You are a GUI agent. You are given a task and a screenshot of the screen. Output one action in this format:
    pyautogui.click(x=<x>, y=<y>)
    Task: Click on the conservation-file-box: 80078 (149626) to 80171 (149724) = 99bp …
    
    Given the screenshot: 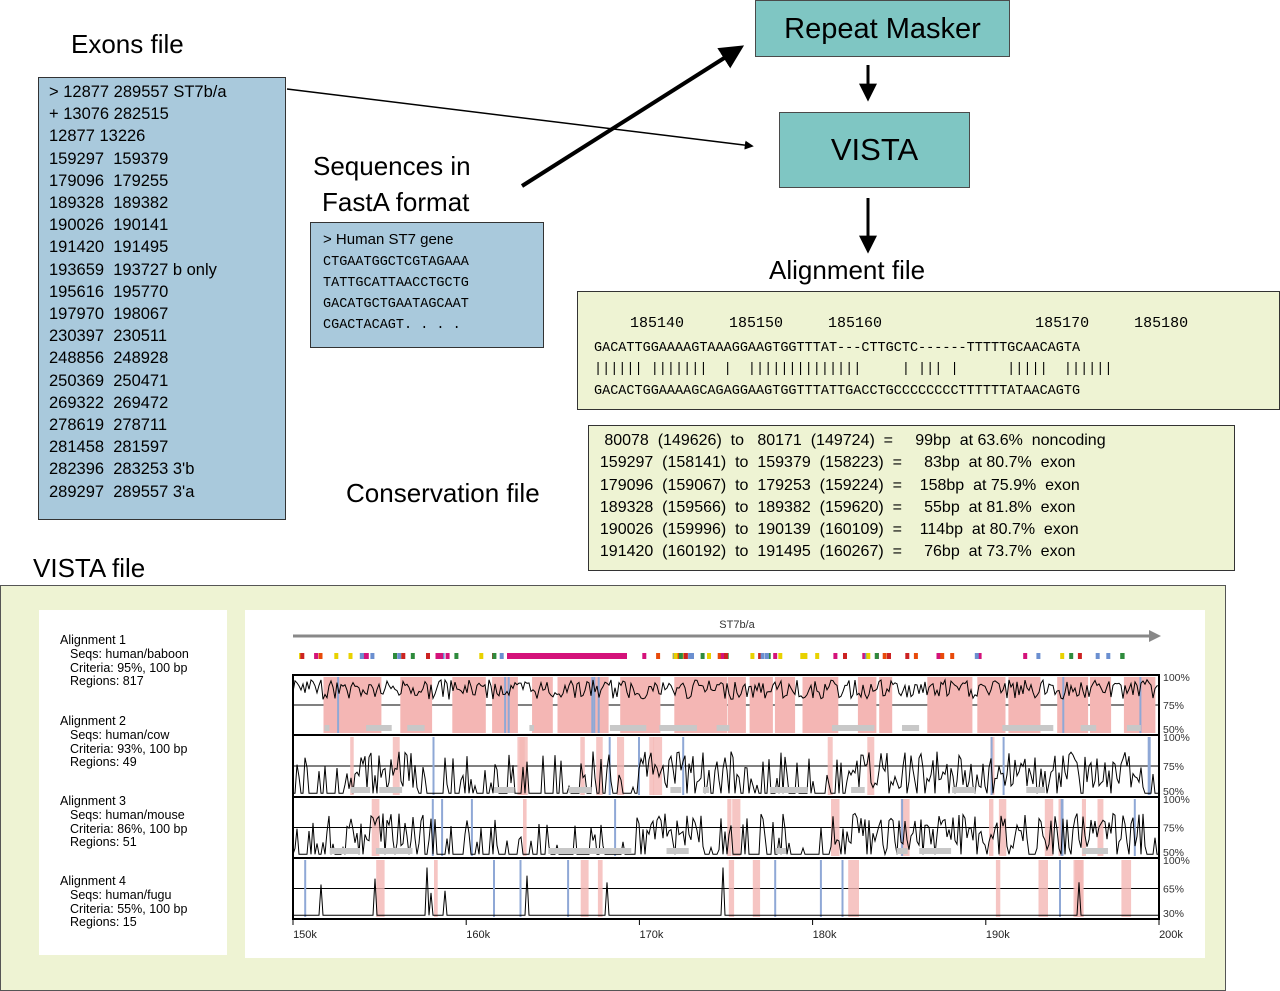 What is the action you would take?
    pyautogui.click(x=911, y=498)
    